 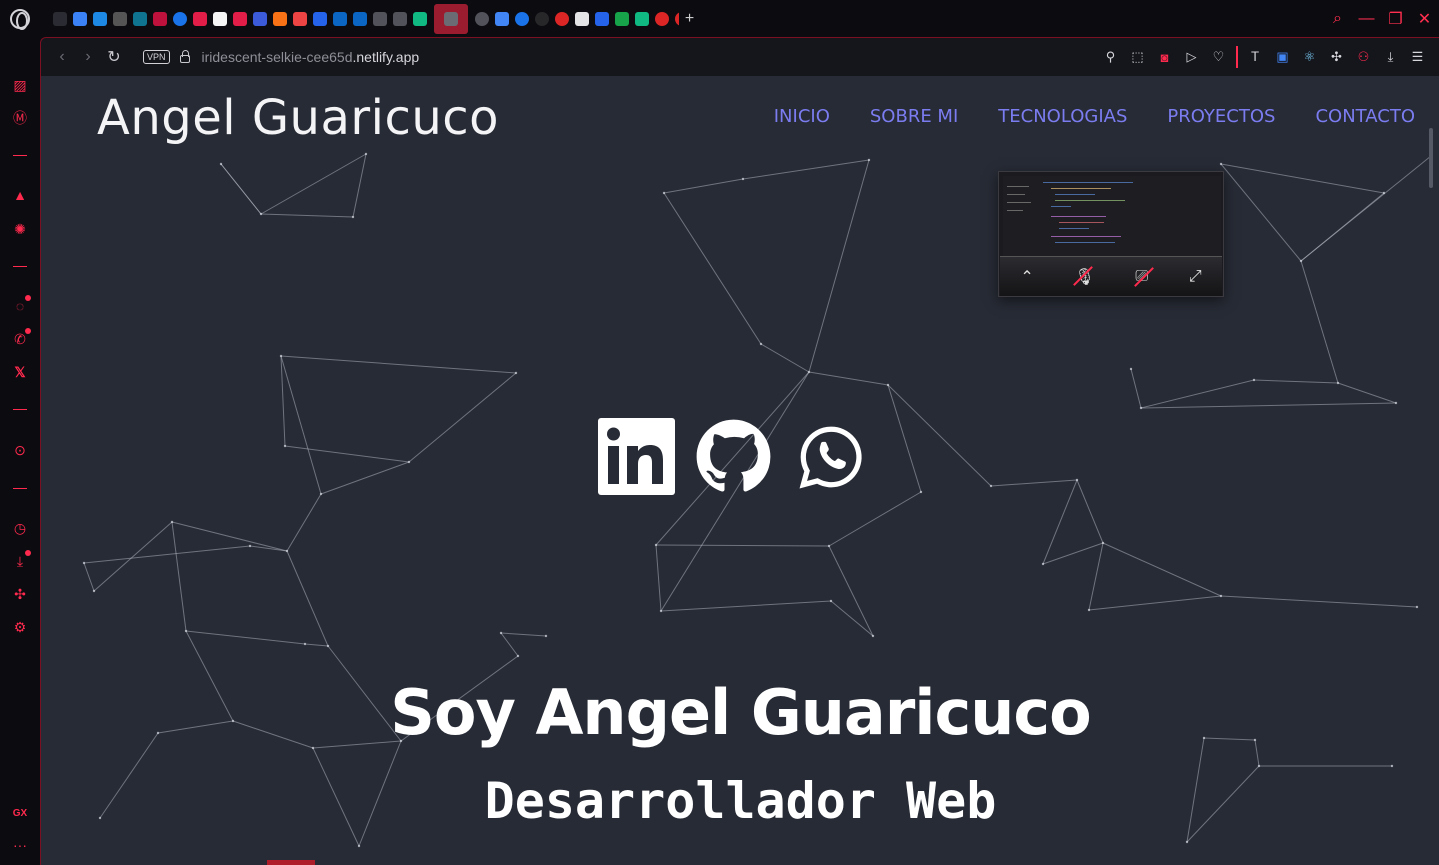 What do you see at coordinates (20, 18) in the screenshot?
I see `opera-gx-logo-icon` at bounding box center [20, 18].